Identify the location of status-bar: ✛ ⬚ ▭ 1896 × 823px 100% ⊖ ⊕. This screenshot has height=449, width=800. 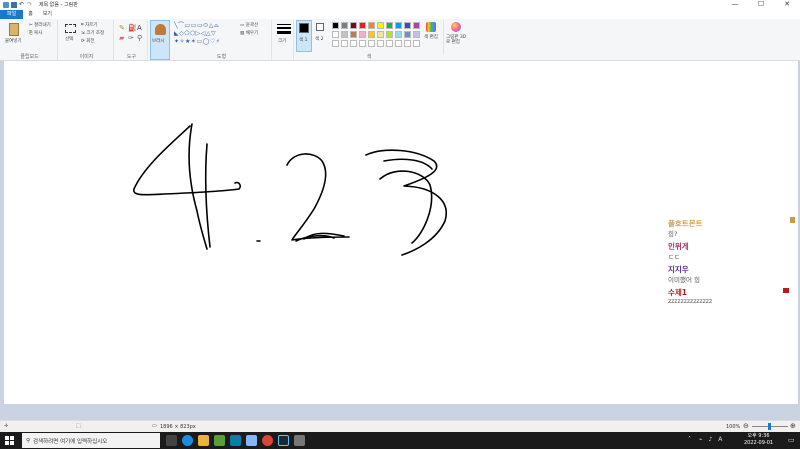
(400, 426).